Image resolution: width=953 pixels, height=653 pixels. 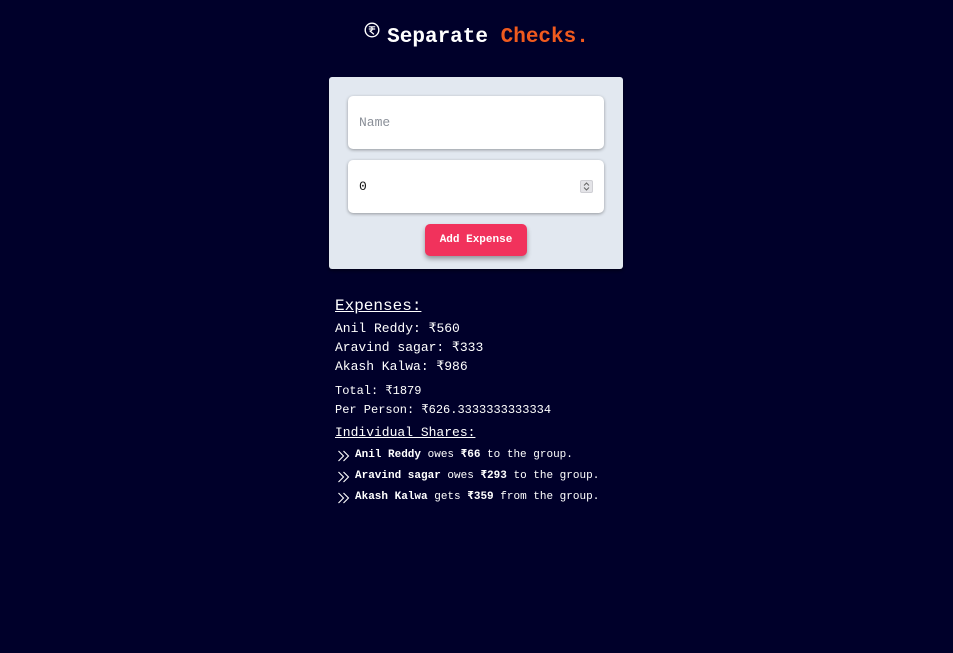 I want to click on share-verb: gets, so click(x=447, y=497).